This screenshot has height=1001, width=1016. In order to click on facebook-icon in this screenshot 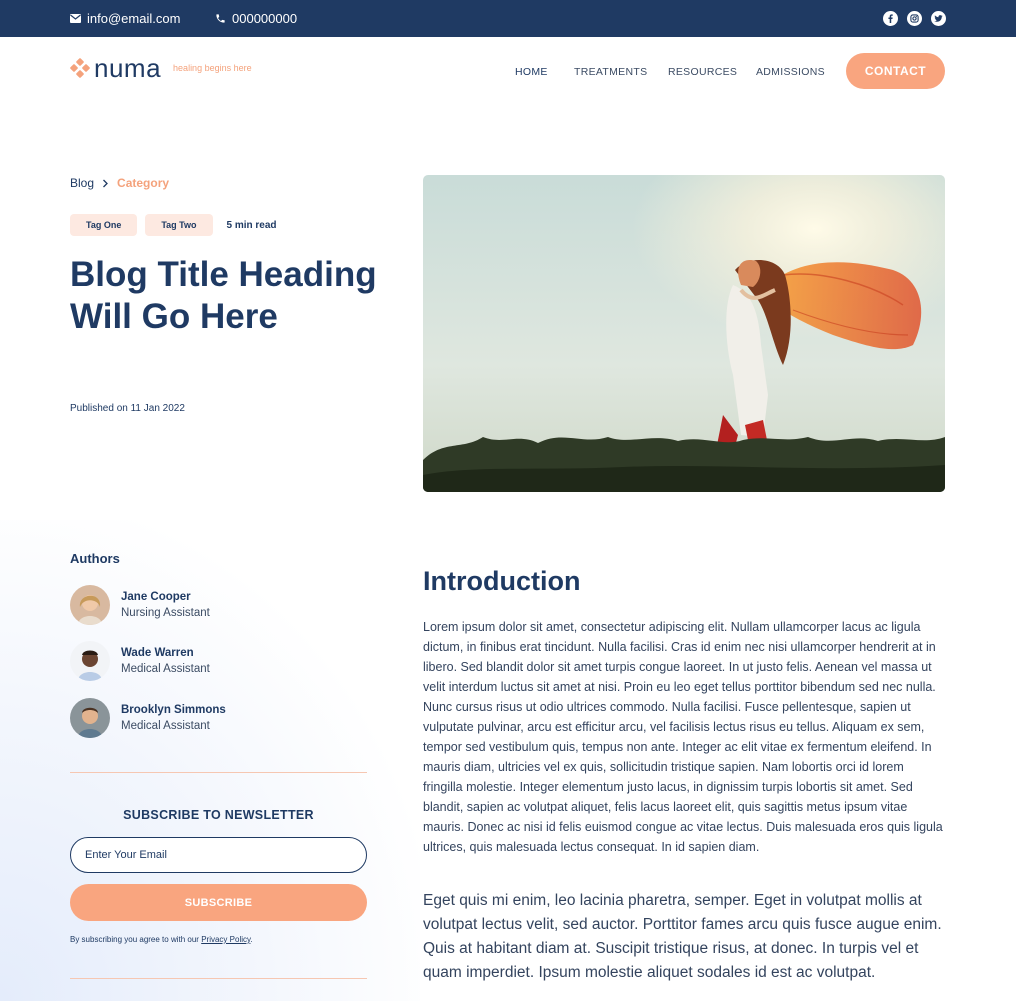, I will do `click(890, 18)`.